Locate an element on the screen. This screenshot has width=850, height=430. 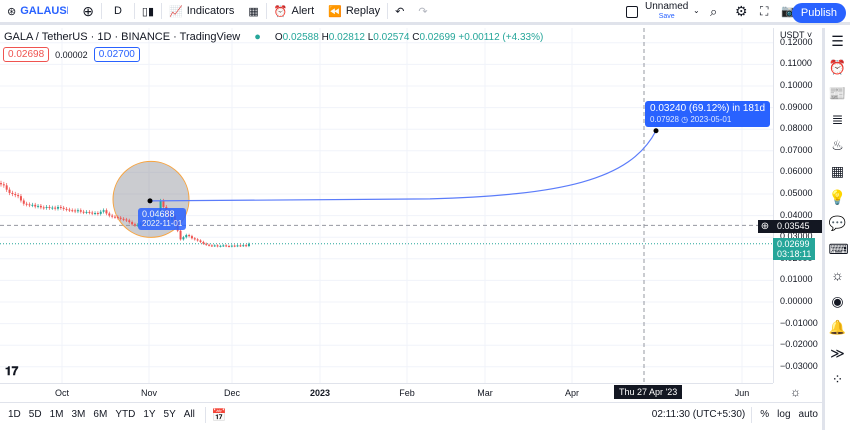
news-icon: 📰 is located at coordinates (838, 93).